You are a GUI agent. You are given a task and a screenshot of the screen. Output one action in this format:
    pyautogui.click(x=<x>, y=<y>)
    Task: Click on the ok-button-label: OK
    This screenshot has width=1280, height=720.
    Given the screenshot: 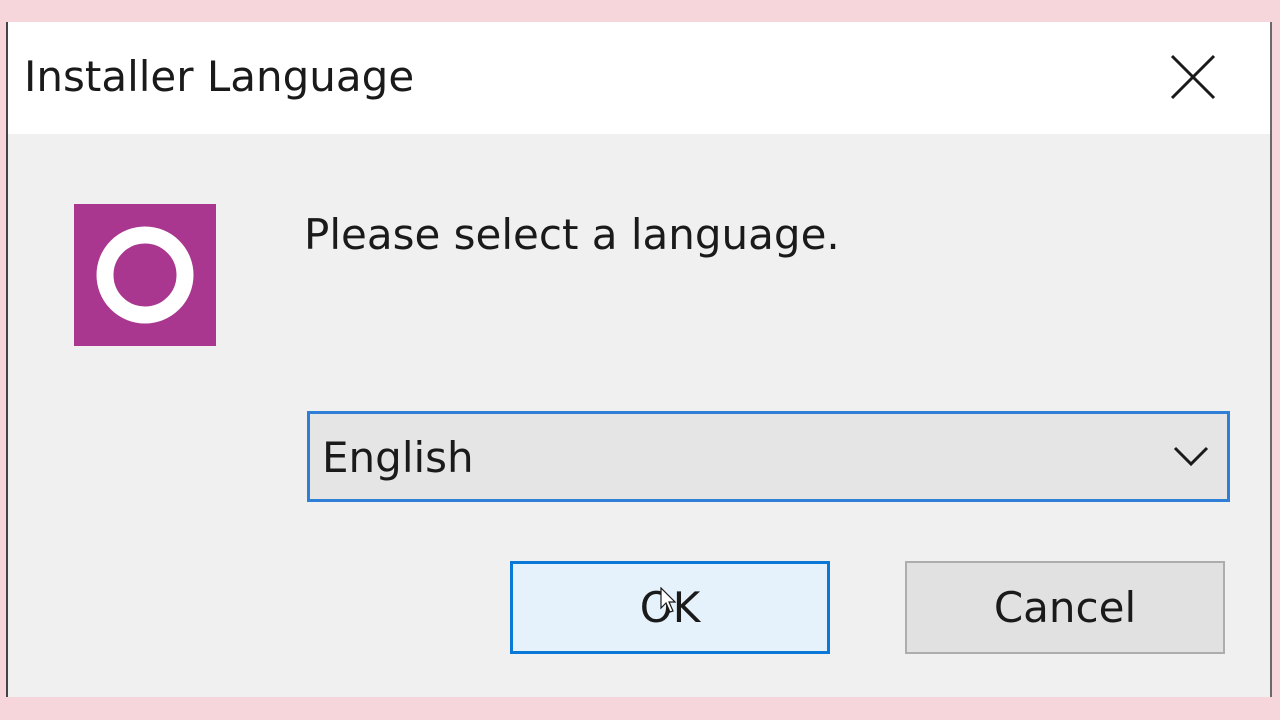 What is the action you would take?
    pyautogui.click(x=670, y=607)
    